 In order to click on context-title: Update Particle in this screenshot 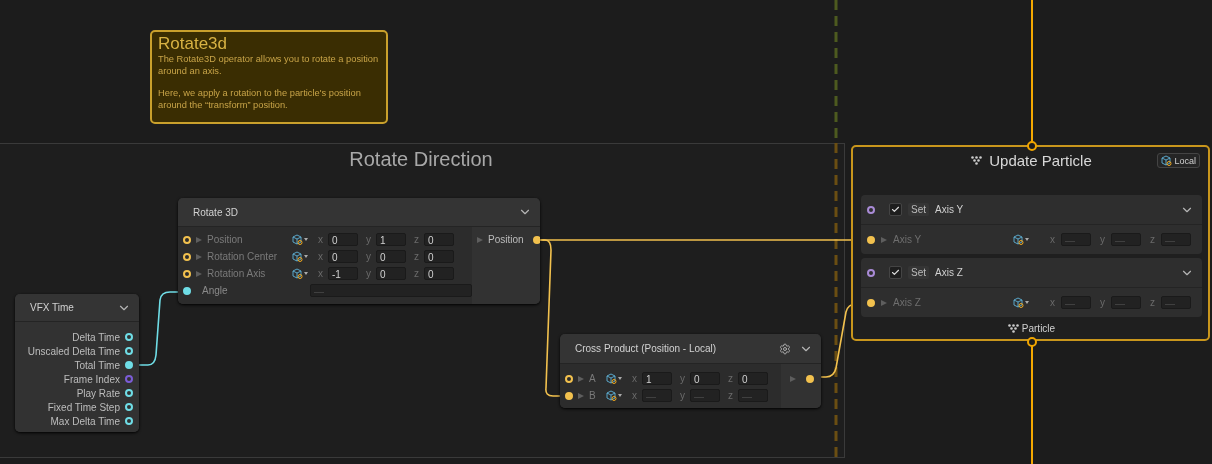, I will do `click(1040, 161)`.